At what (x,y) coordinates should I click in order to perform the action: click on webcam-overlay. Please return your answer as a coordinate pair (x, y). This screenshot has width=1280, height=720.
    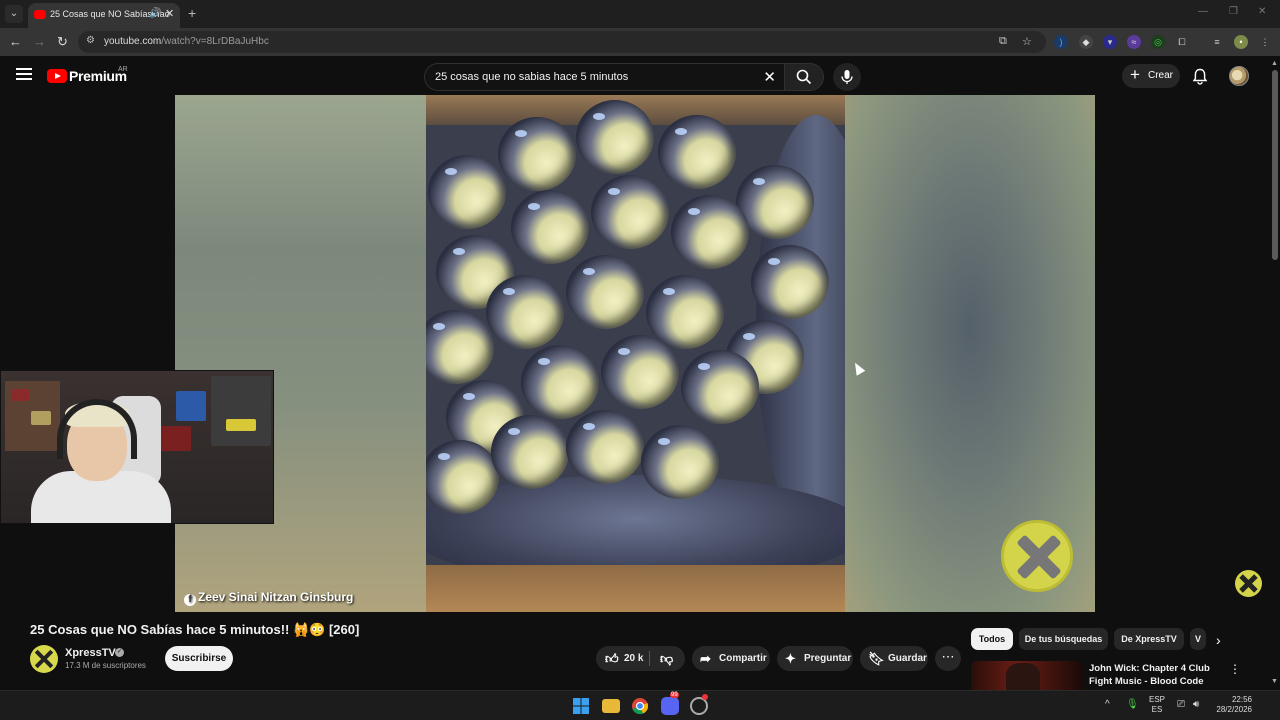
    Looking at the image, I should click on (137, 447).